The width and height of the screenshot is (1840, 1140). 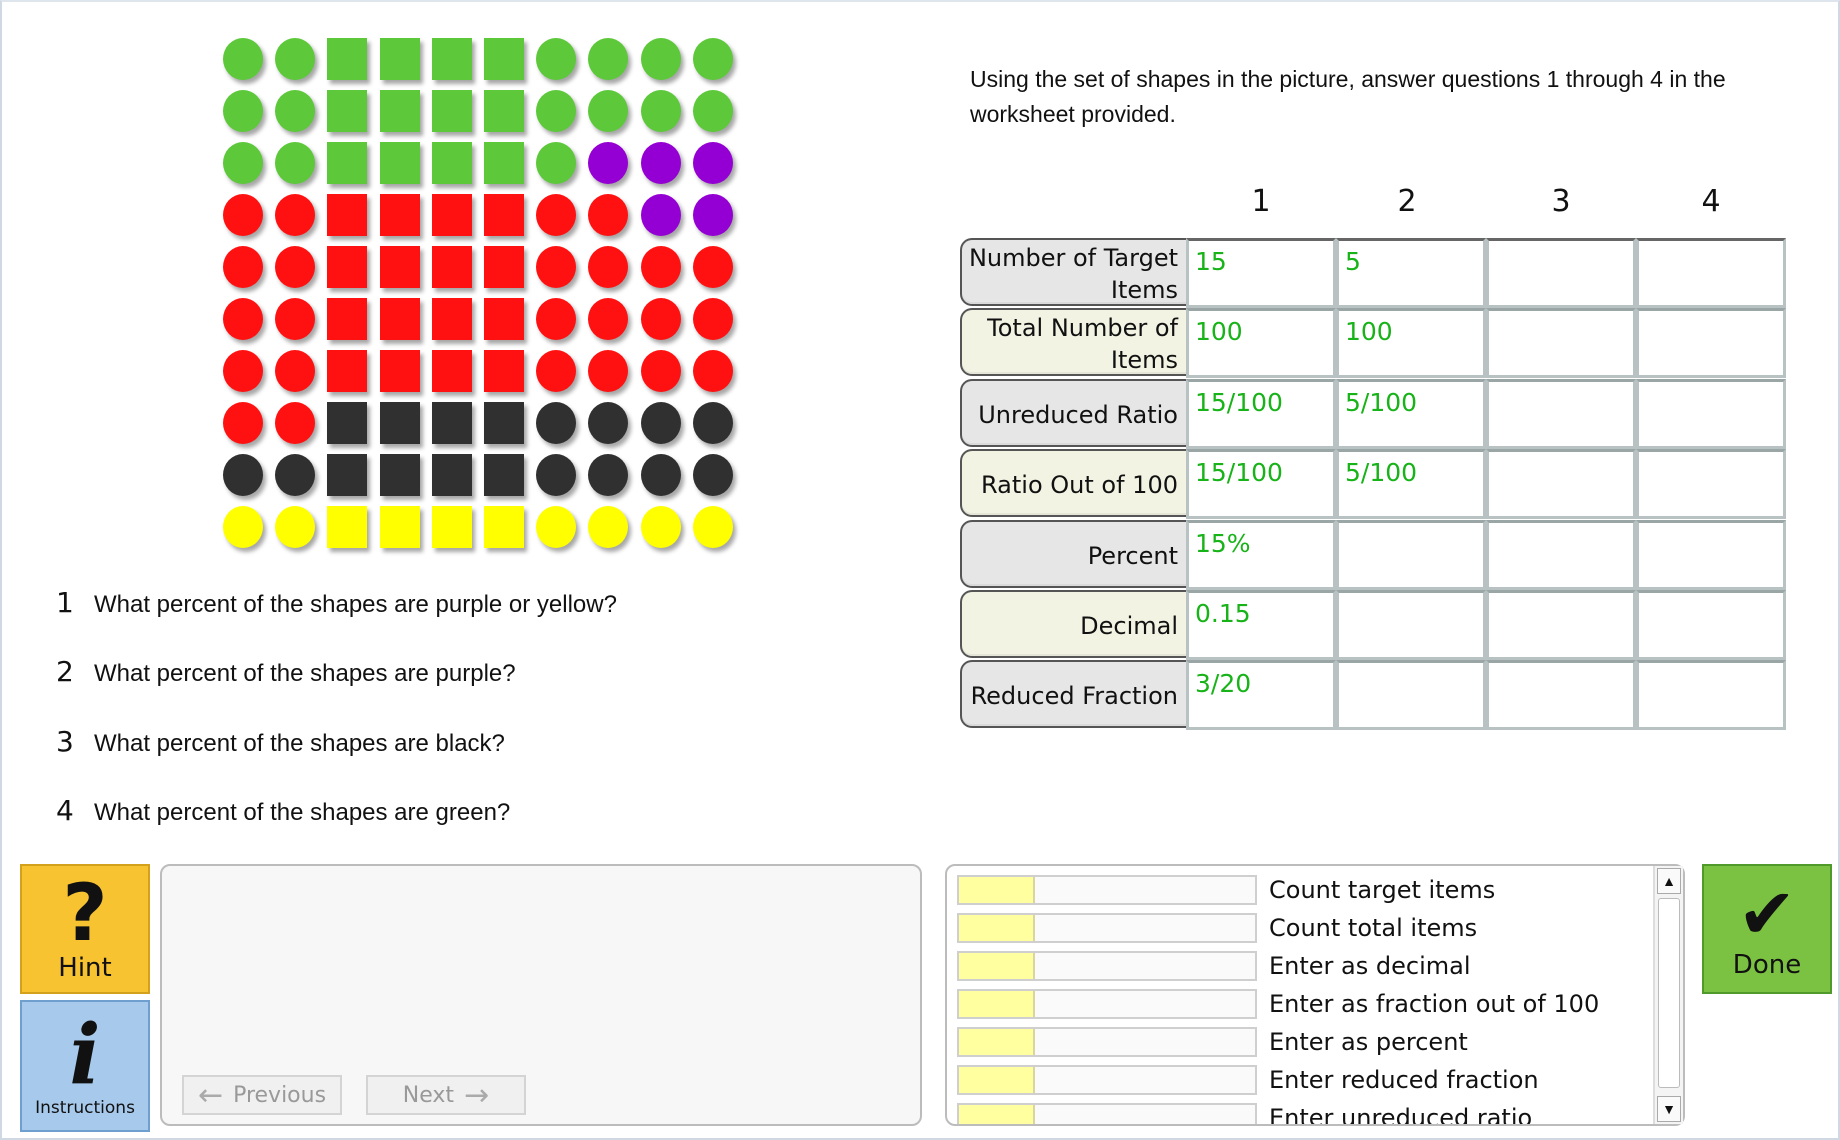 I want to click on worksheet-answer-cell: 5, so click(x=1411, y=273).